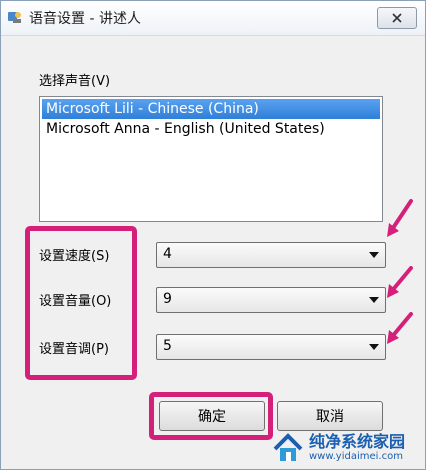  I want to click on ok-button: 确定, so click(212, 416).